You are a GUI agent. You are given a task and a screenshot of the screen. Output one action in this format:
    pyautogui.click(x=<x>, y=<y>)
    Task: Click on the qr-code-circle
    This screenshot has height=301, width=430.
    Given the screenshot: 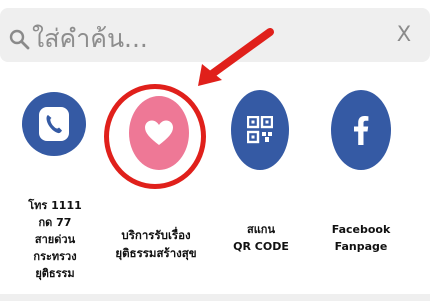 What is the action you would take?
    pyautogui.click(x=260, y=130)
    